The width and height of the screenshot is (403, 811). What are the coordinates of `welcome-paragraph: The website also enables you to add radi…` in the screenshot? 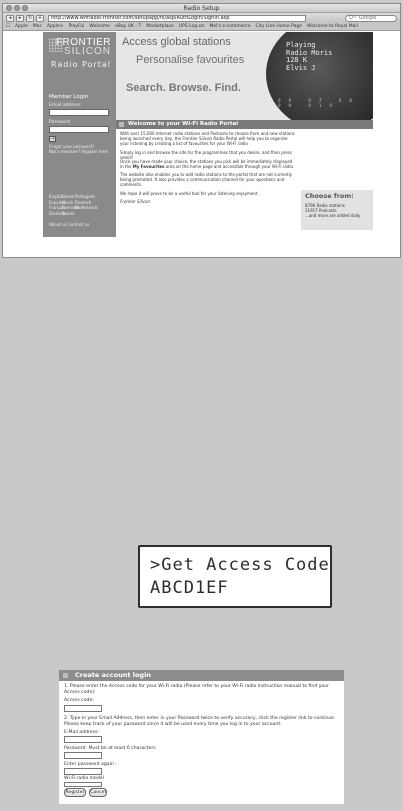 It's located at (206, 179).